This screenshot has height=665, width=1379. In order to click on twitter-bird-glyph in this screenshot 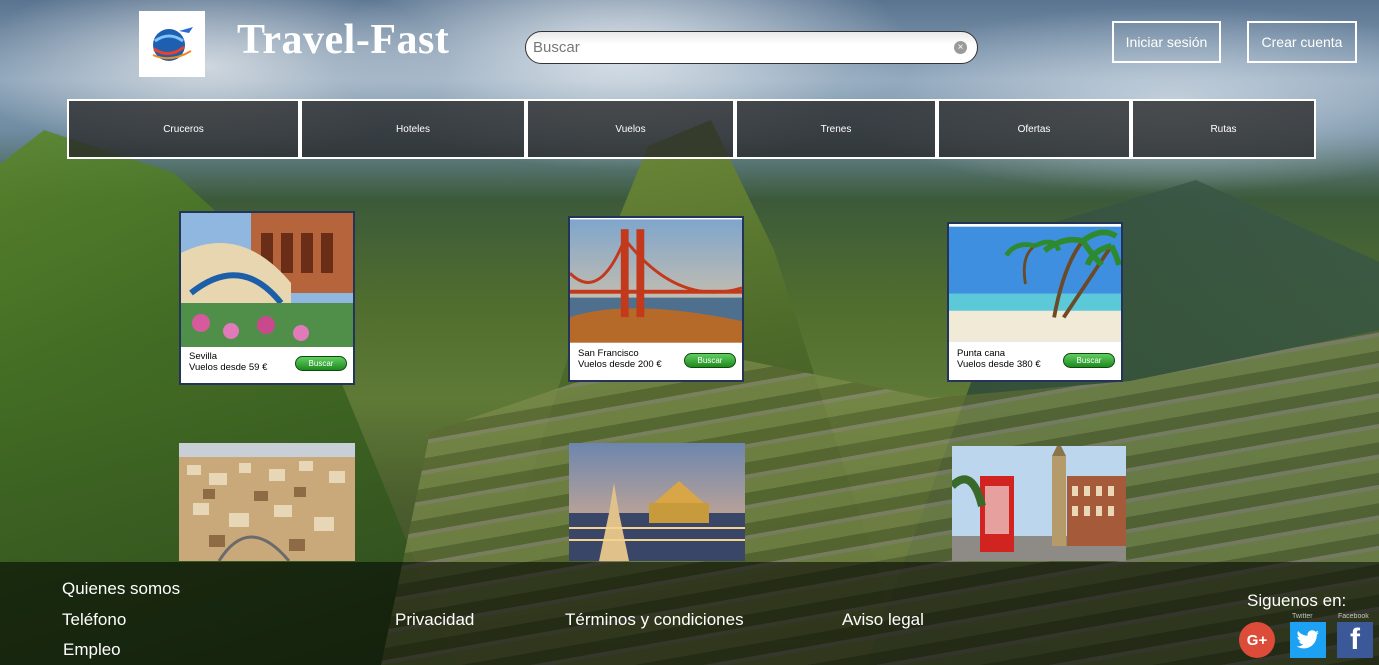, I will do `click(1308, 639)`.